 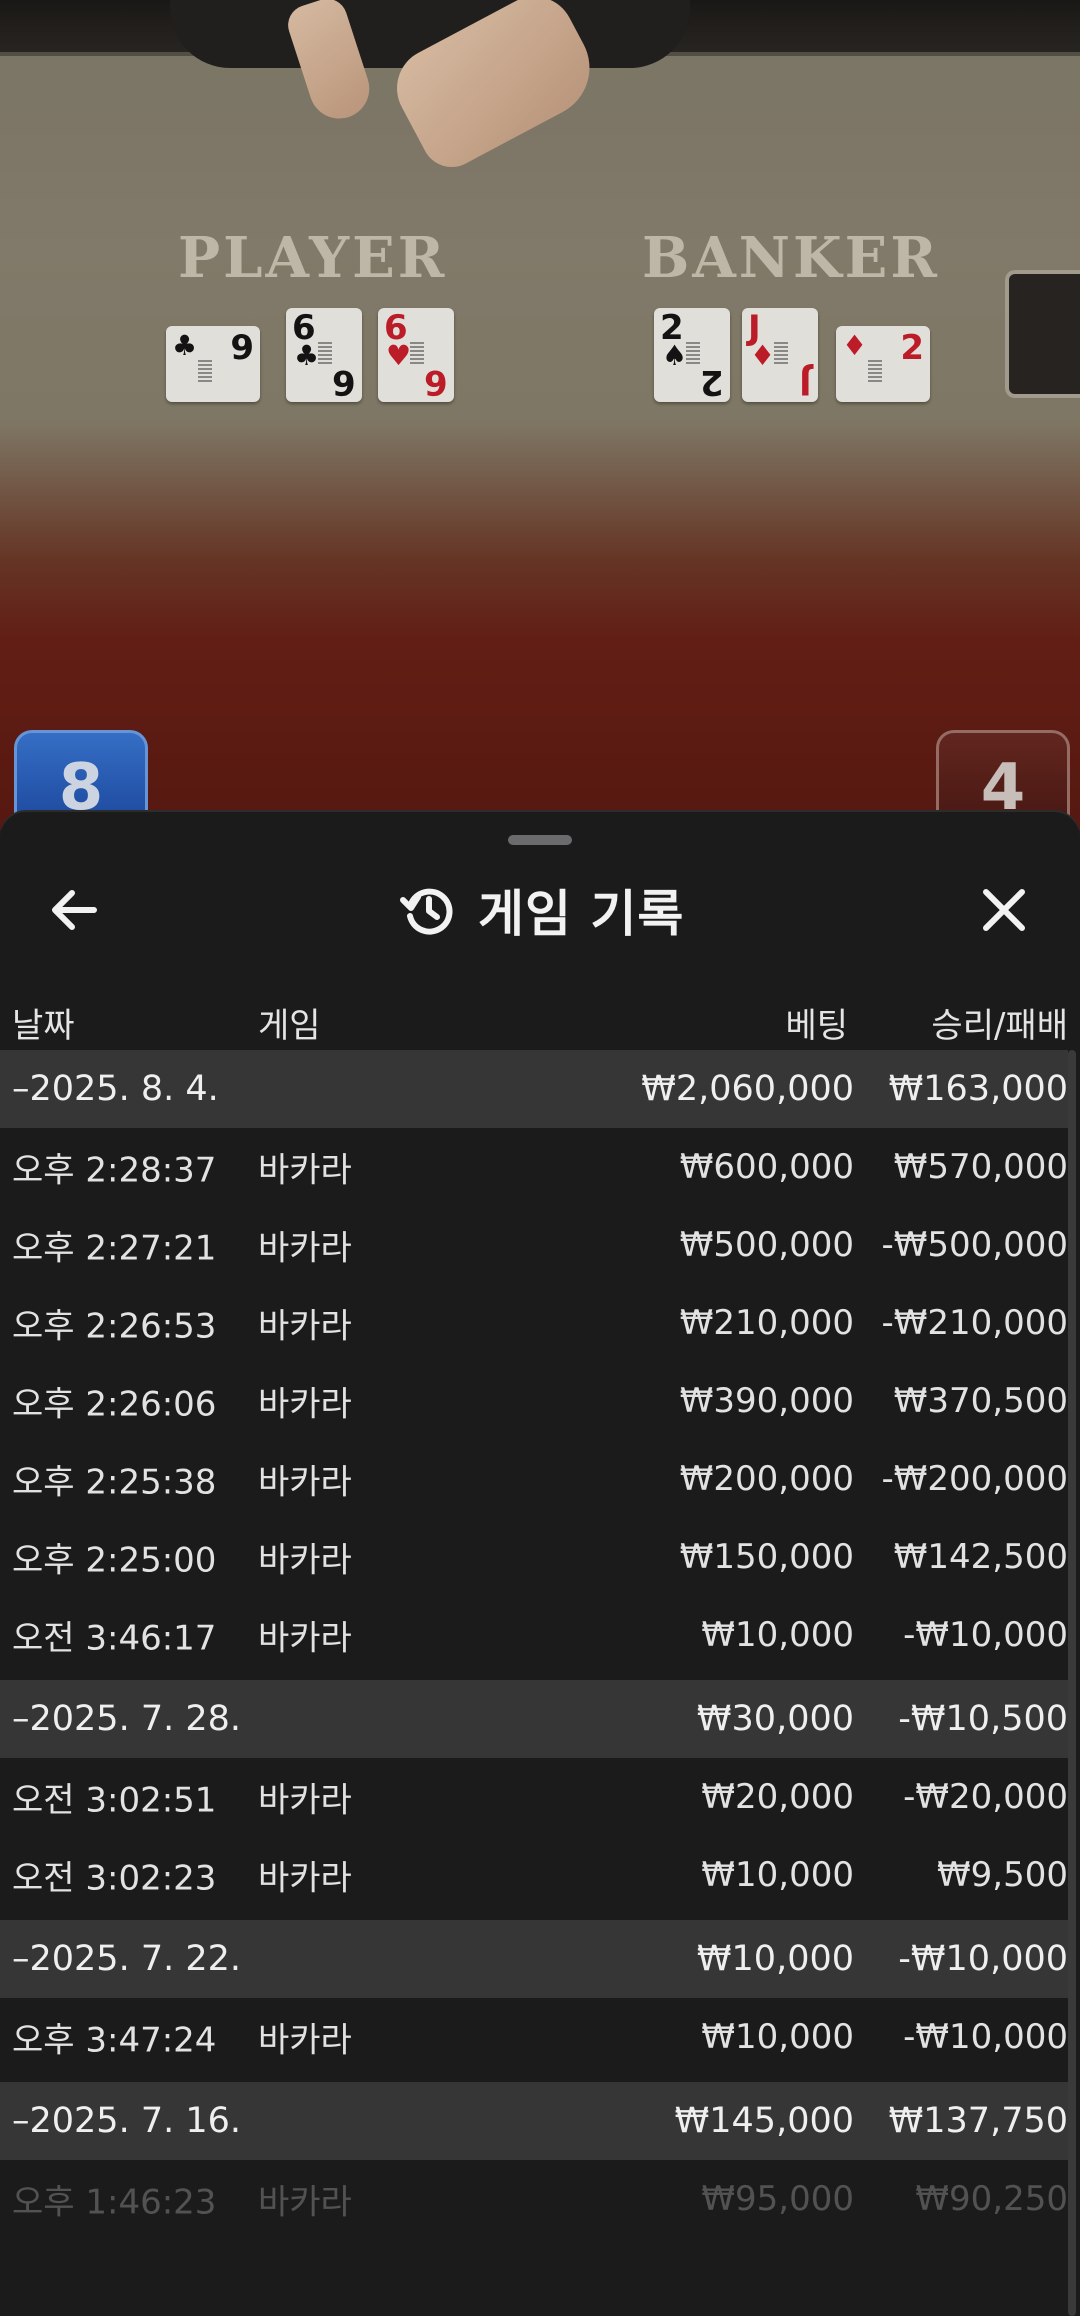 What do you see at coordinates (991, 2199) in the screenshot?
I see `row-win-loss-amount: ₩90,250` at bounding box center [991, 2199].